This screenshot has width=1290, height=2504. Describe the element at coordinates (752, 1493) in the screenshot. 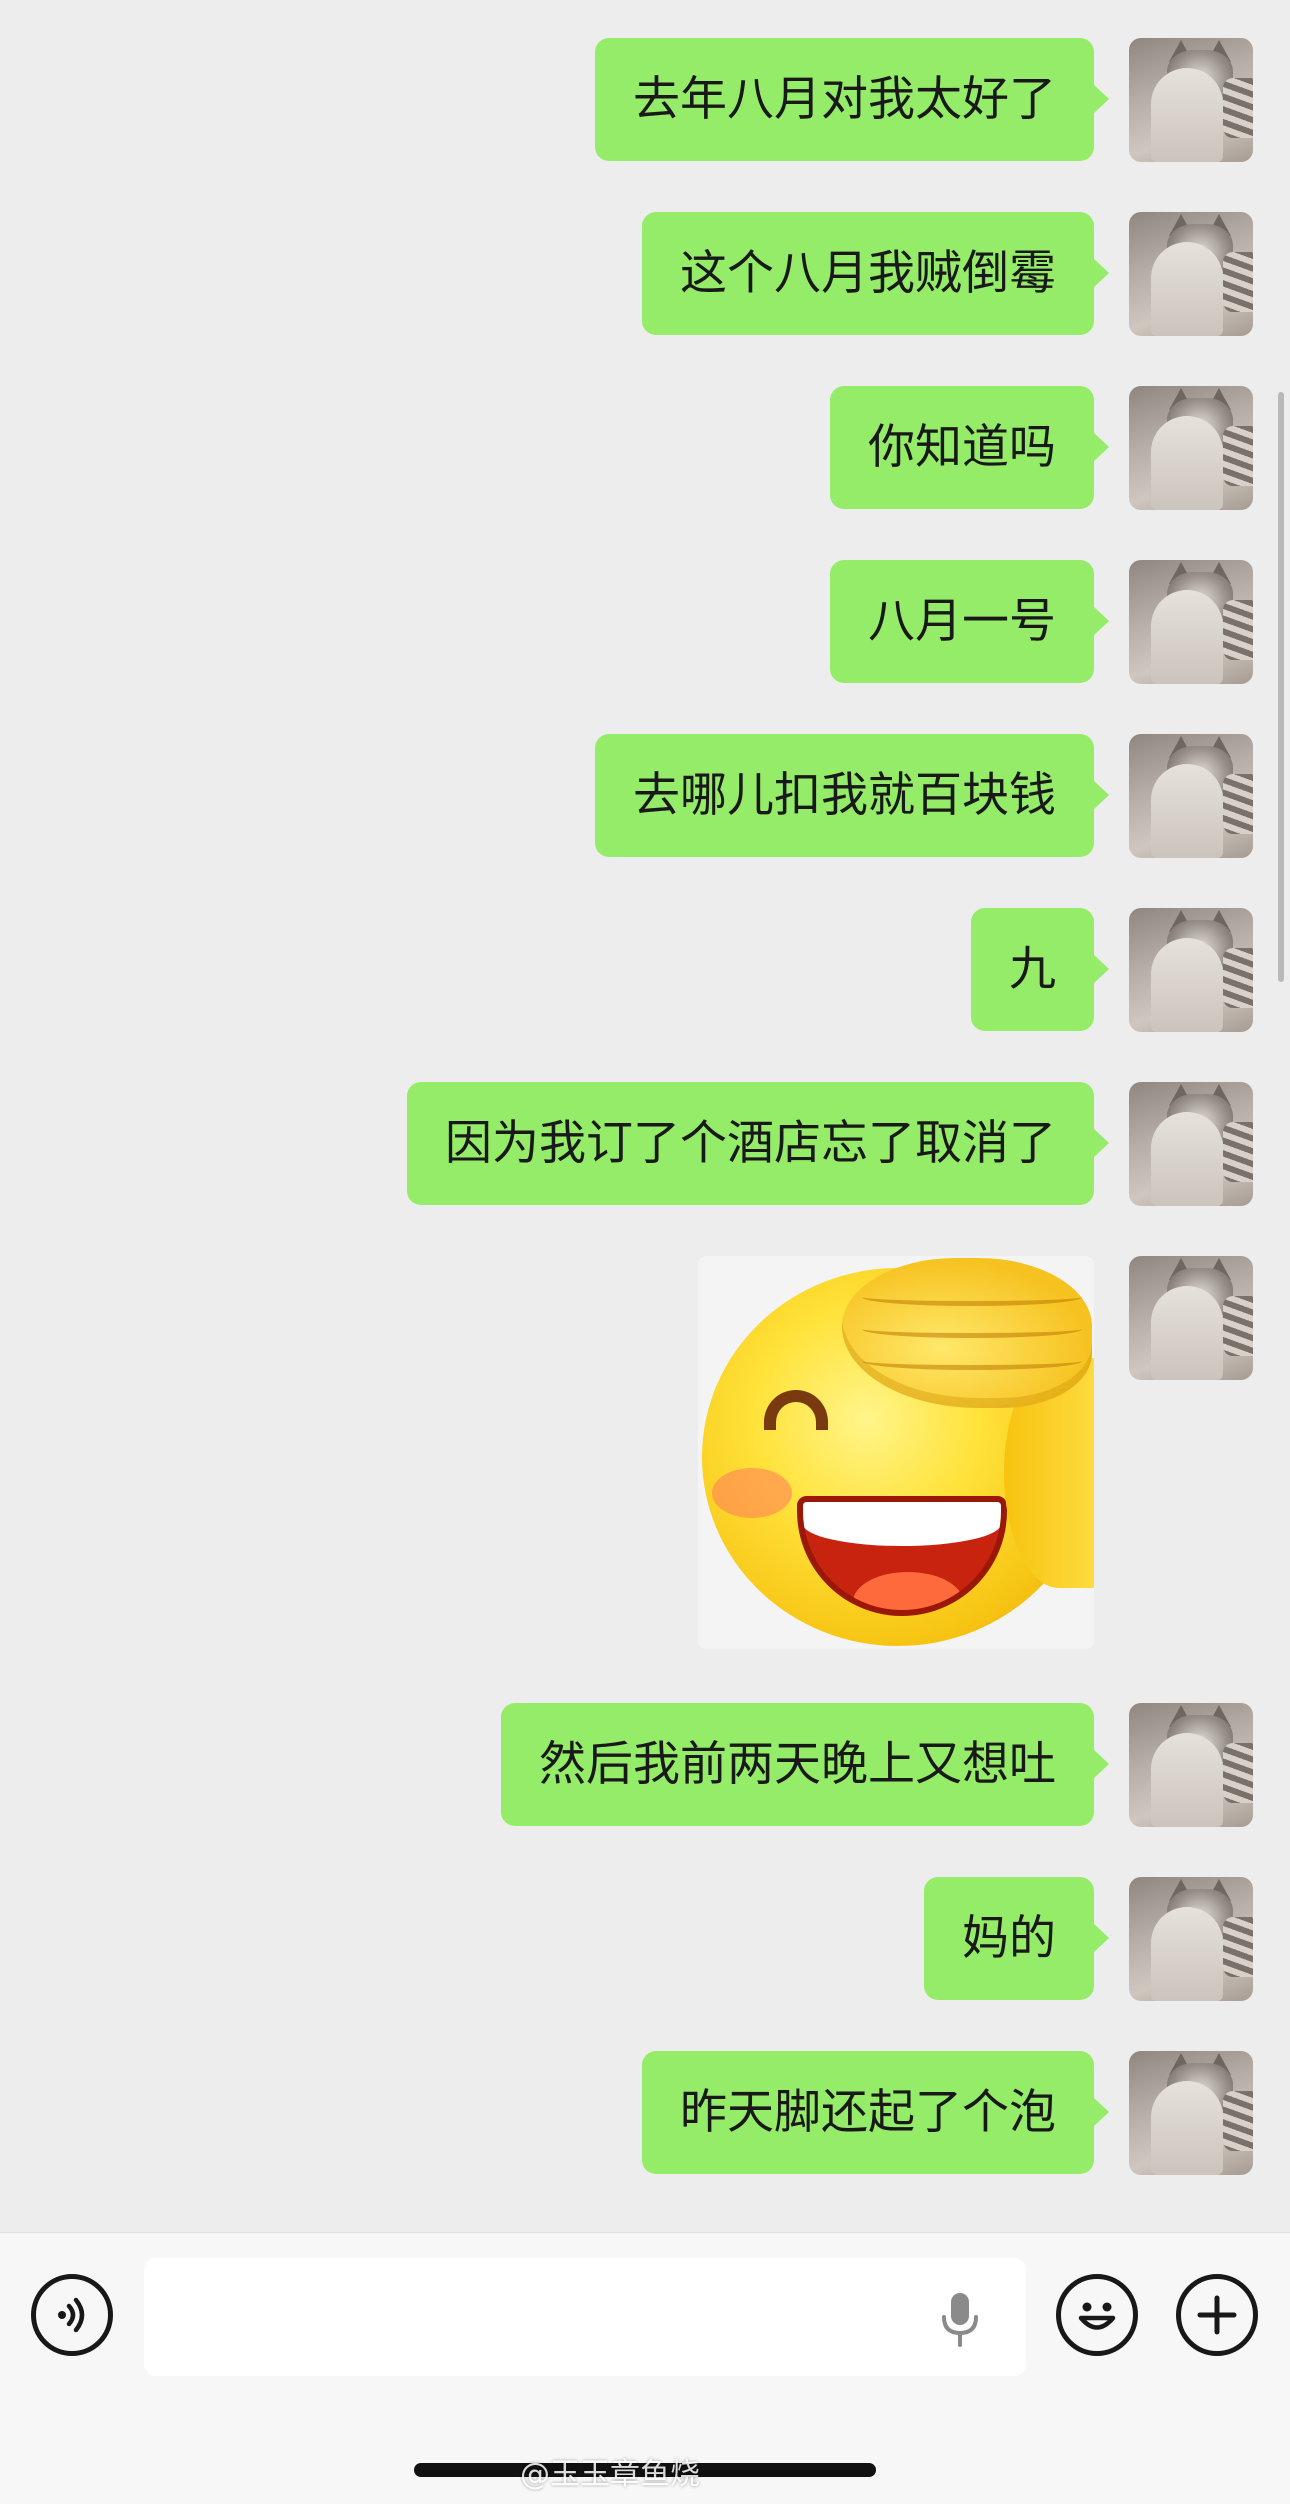

I see `blush-shape` at that location.